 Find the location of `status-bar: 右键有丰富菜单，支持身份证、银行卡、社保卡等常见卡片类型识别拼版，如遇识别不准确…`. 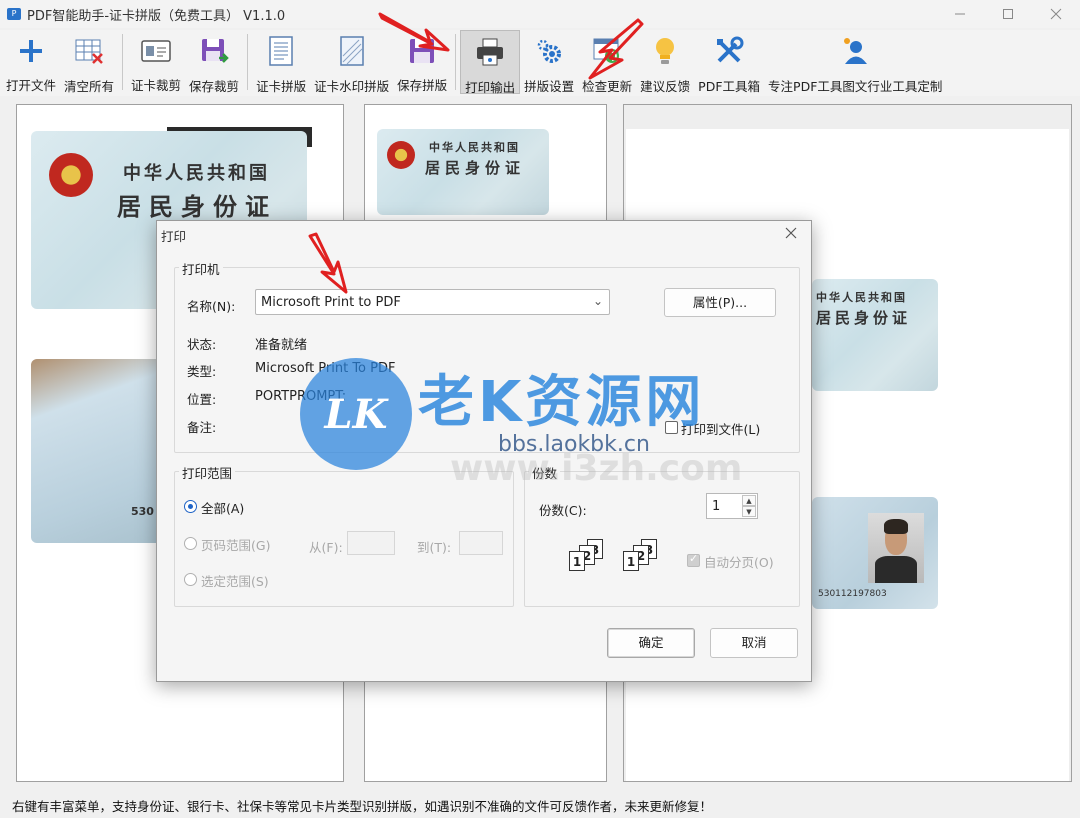

status-bar: 右键有丰富菜单，支持身份证、银行卡、社保卡等常见卡片类型识别拼版，如遇识别不准确… is located at coordinates (540, 805).